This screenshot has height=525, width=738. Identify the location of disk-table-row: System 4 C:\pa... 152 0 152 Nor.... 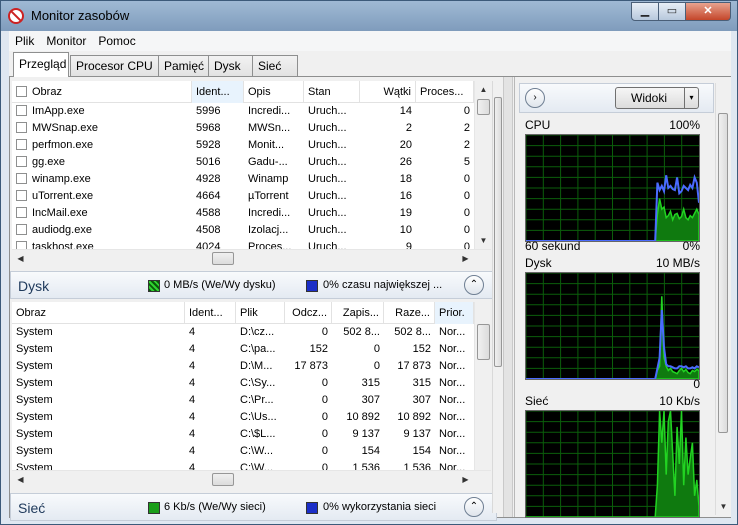
(251, 349).